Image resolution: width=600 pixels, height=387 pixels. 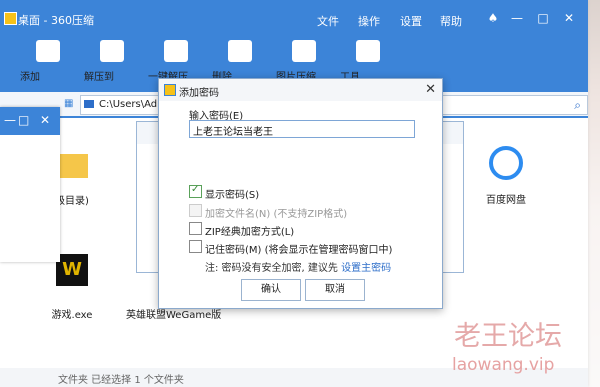 I want to click on dialog-header: 添加密码 ✕, so click(x=300, y=90).